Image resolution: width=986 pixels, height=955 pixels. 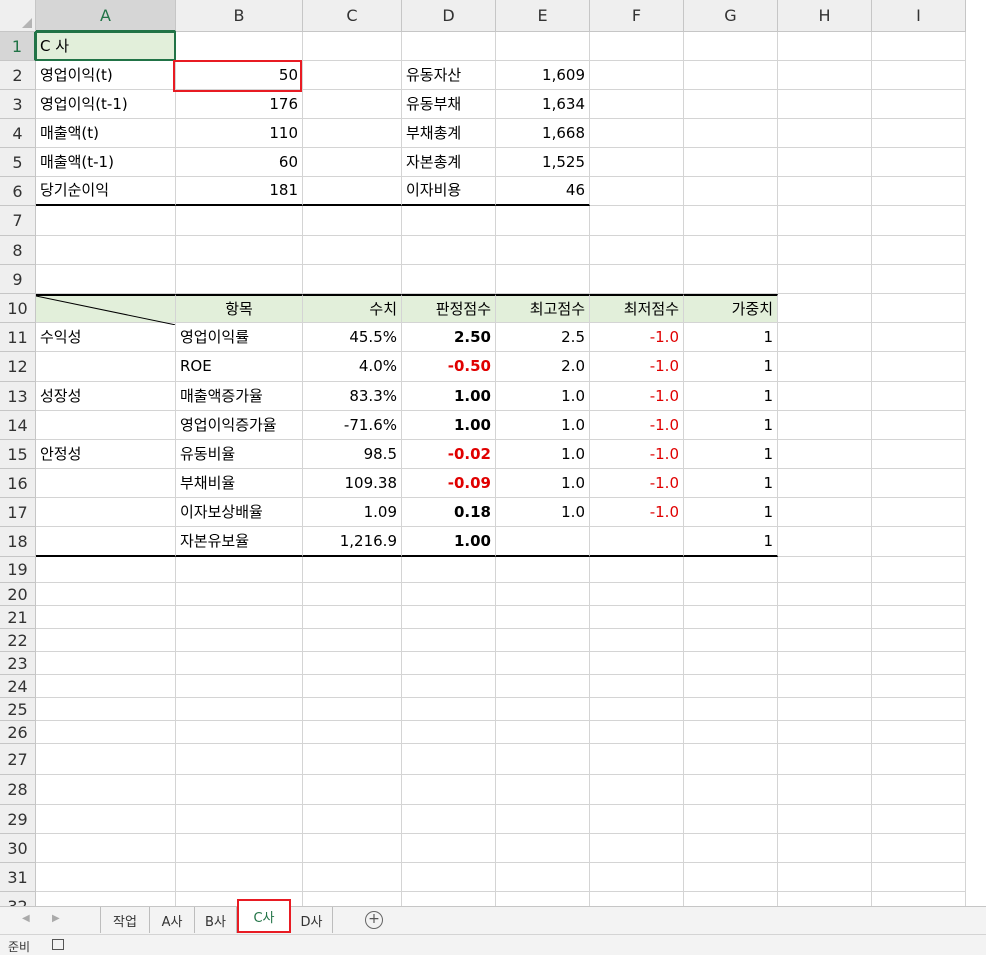 I want to click on row-header-14: 14, so click(x=18, y=425).